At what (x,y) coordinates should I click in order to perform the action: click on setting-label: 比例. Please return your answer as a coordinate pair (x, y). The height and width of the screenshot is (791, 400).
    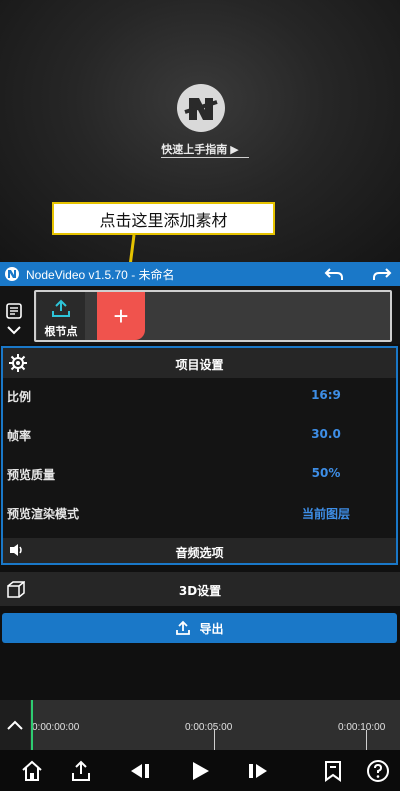
    Looking at the image, I should click on (19, 397).